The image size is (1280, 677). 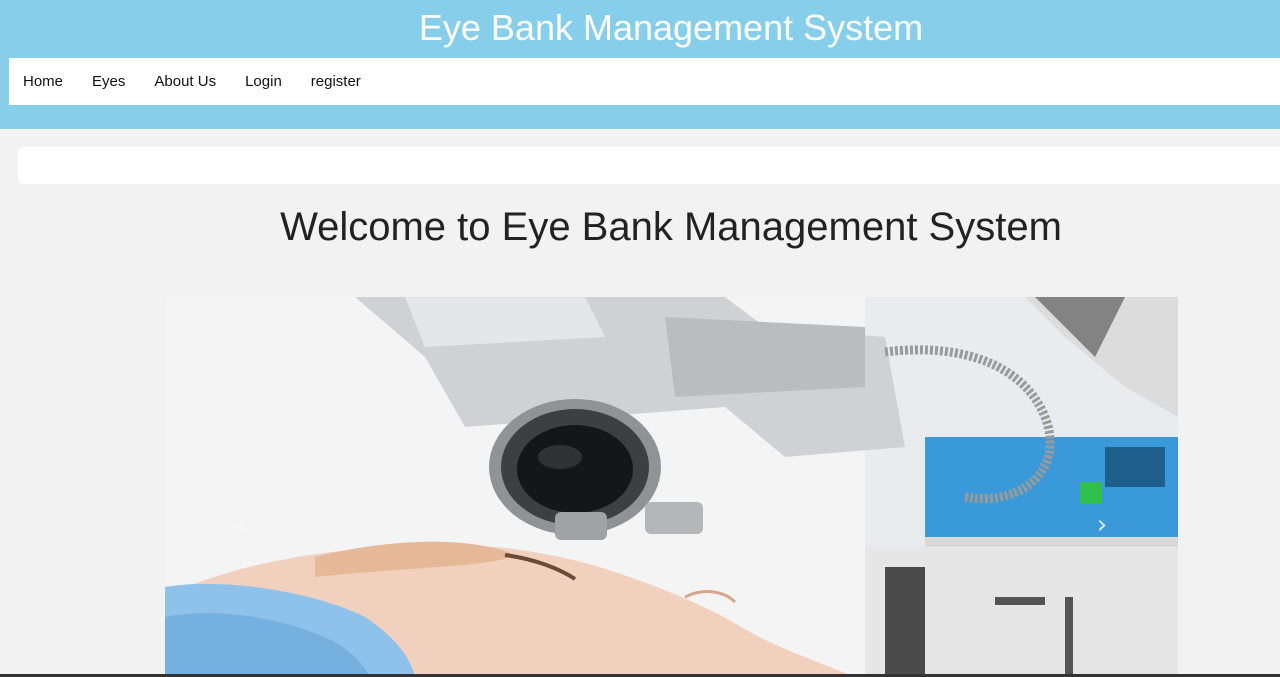 What do you see at coordinates (671, 227) in the screenshot?
I see `page-heading: Welcome to Eye Bank Management System` at bounding box center [671, 227].